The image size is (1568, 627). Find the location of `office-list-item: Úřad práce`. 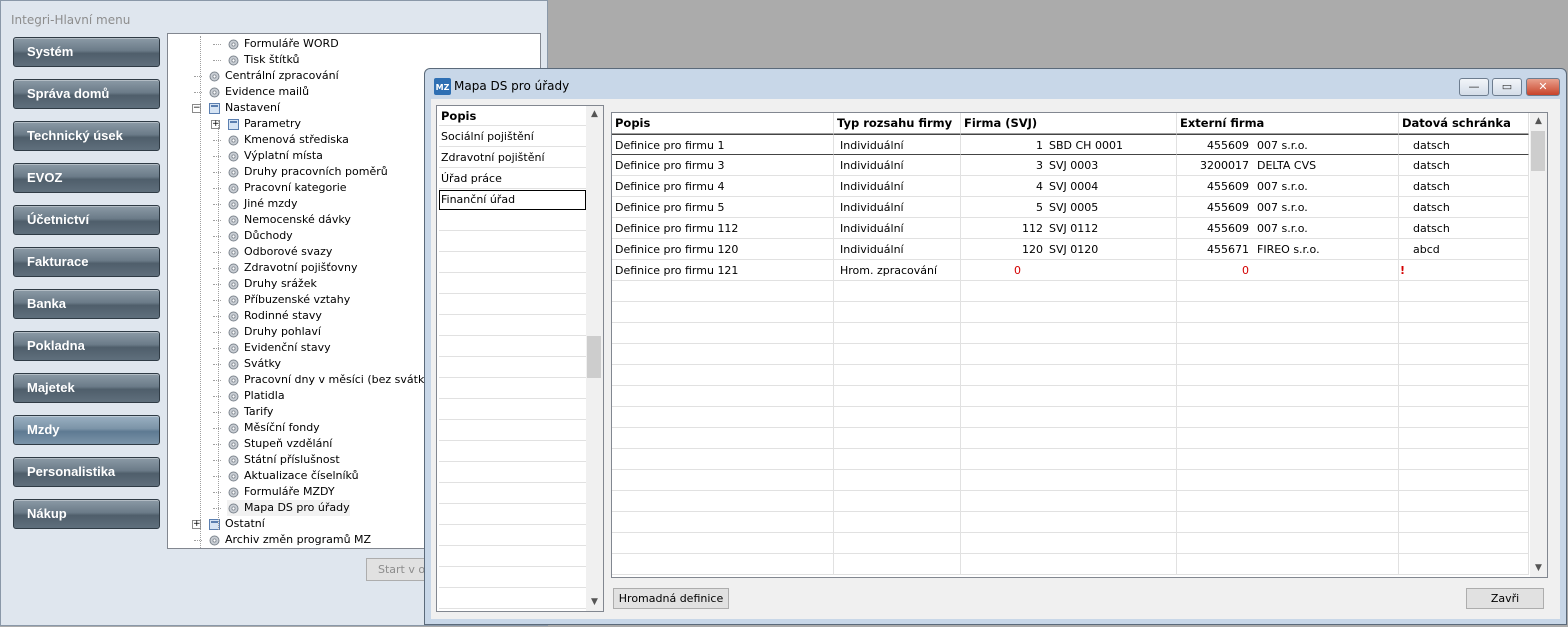

office-list-item: Úřad práce is located at coordinates (512, 179).